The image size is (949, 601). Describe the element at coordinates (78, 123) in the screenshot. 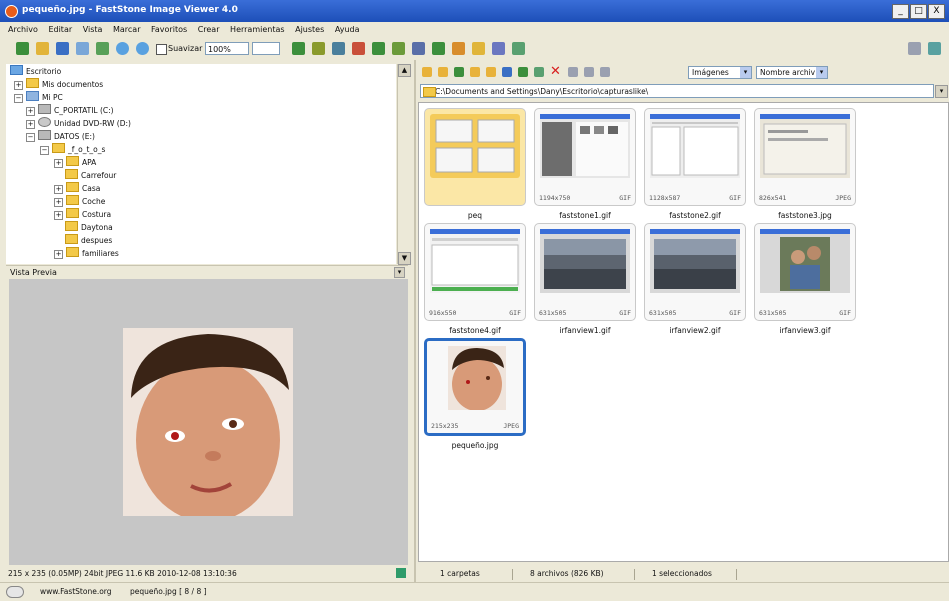

I see `tree-node-drive-d: + Unidad DVD-RW (D:)` at that location.